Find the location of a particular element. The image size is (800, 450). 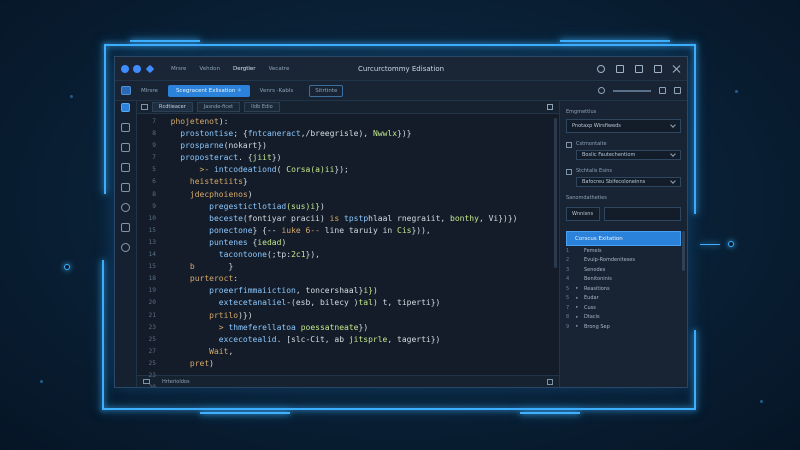

split-view-icon is located at coordinates (677, 90).